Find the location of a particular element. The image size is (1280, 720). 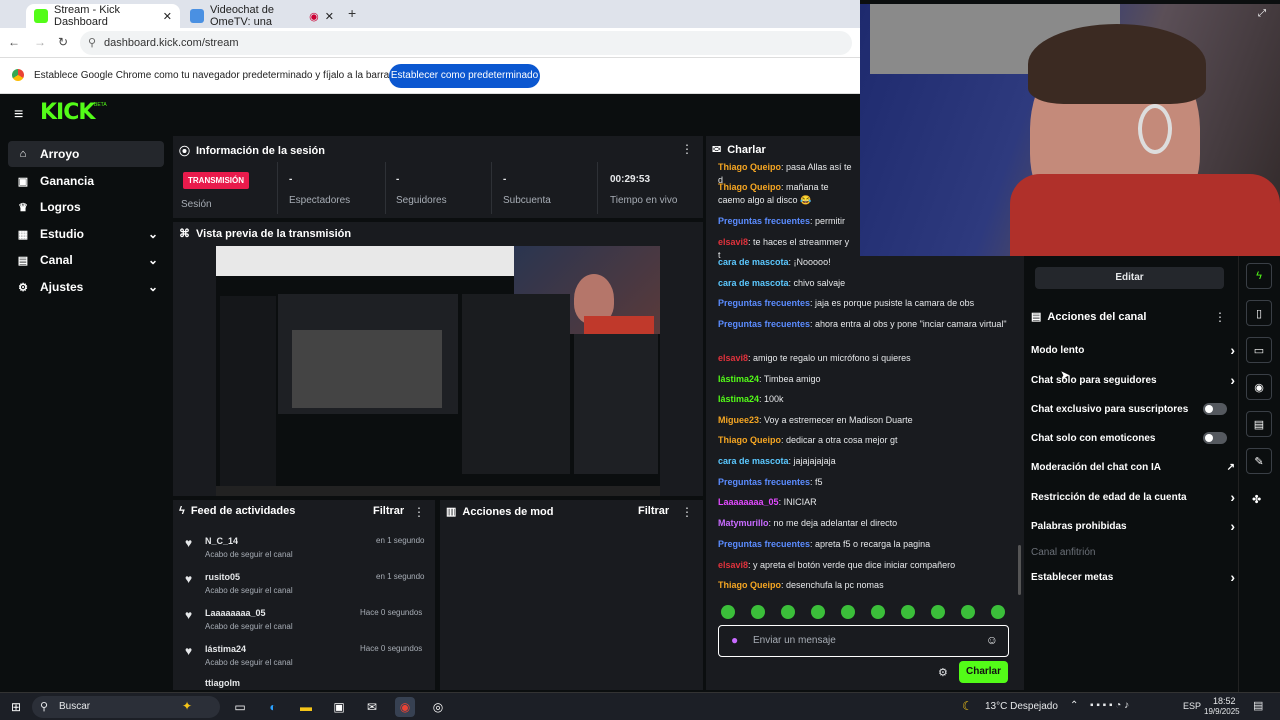

sidebar-item-ajustes: ⚙ Ajustes ⌄ is located at coordinates (86, 287).